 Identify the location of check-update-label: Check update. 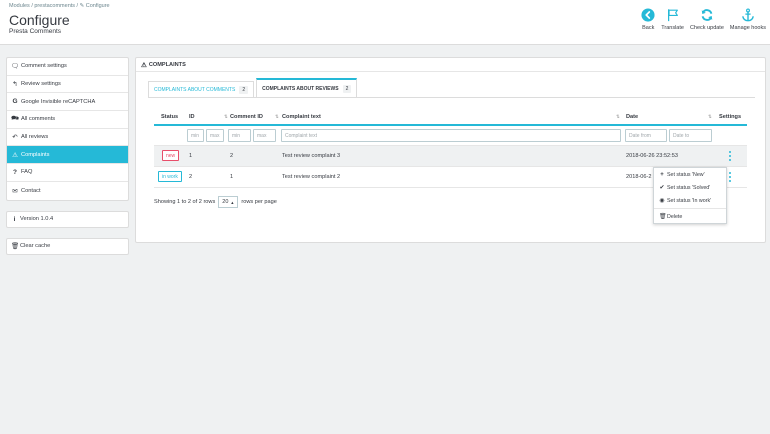
(706, 28).